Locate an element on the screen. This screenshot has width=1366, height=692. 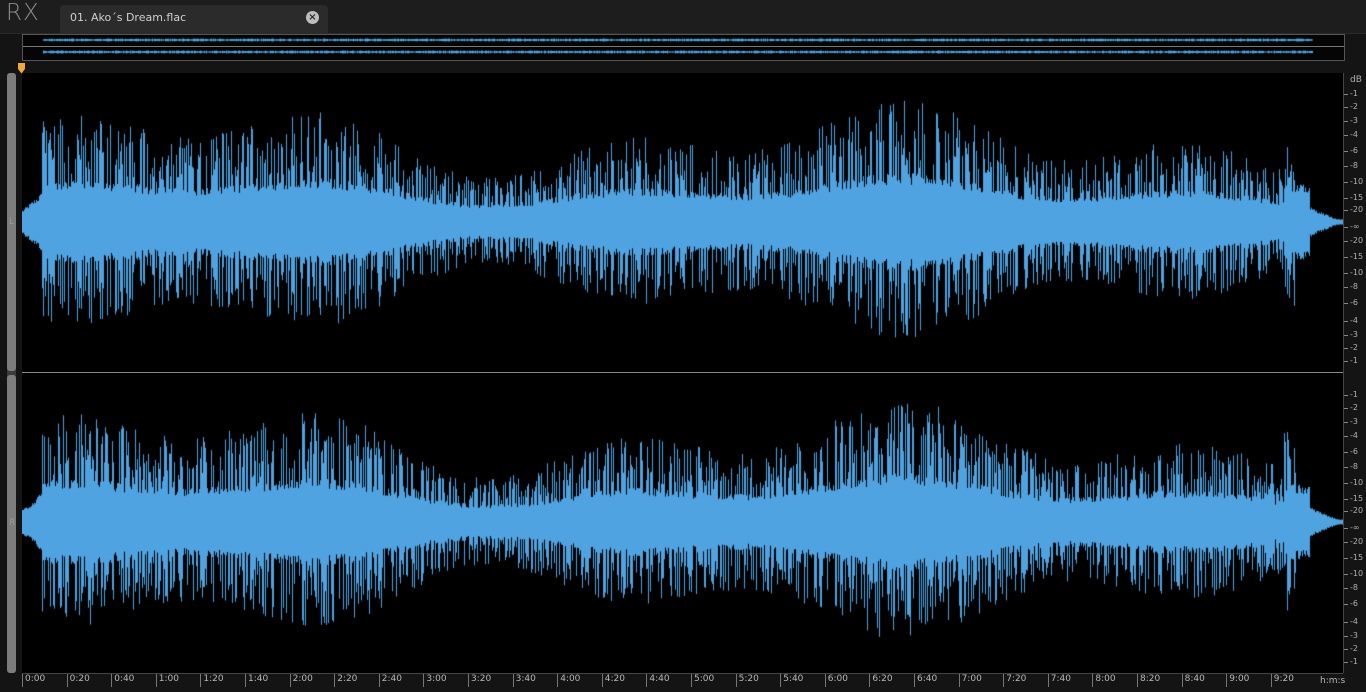
timeline-tick: 2:00 is located at coordinates (301, 680).